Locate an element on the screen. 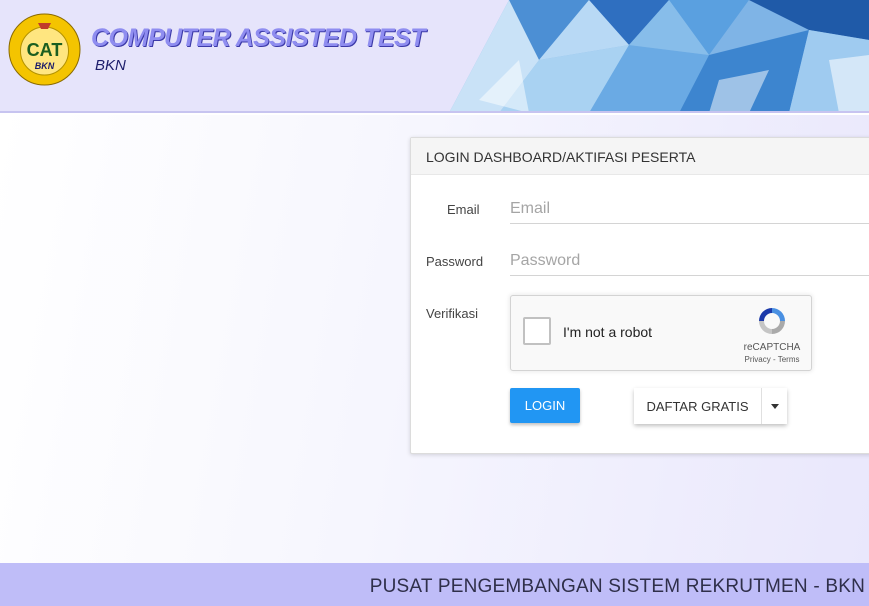 The image size is (869, 606). register-dropdown-toggle is located at coordinates (774, 406).